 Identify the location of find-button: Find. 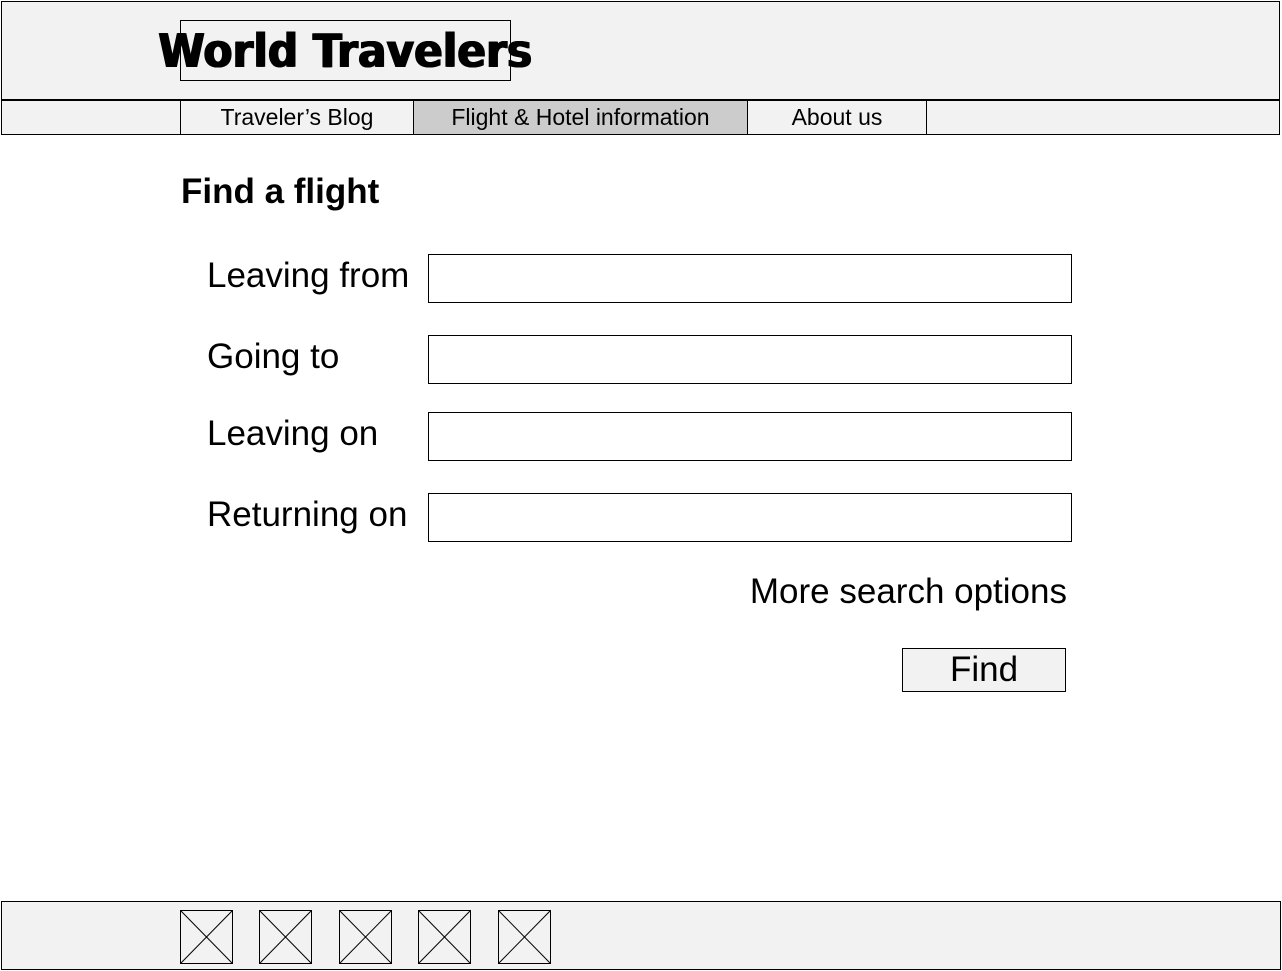
(984, 670).